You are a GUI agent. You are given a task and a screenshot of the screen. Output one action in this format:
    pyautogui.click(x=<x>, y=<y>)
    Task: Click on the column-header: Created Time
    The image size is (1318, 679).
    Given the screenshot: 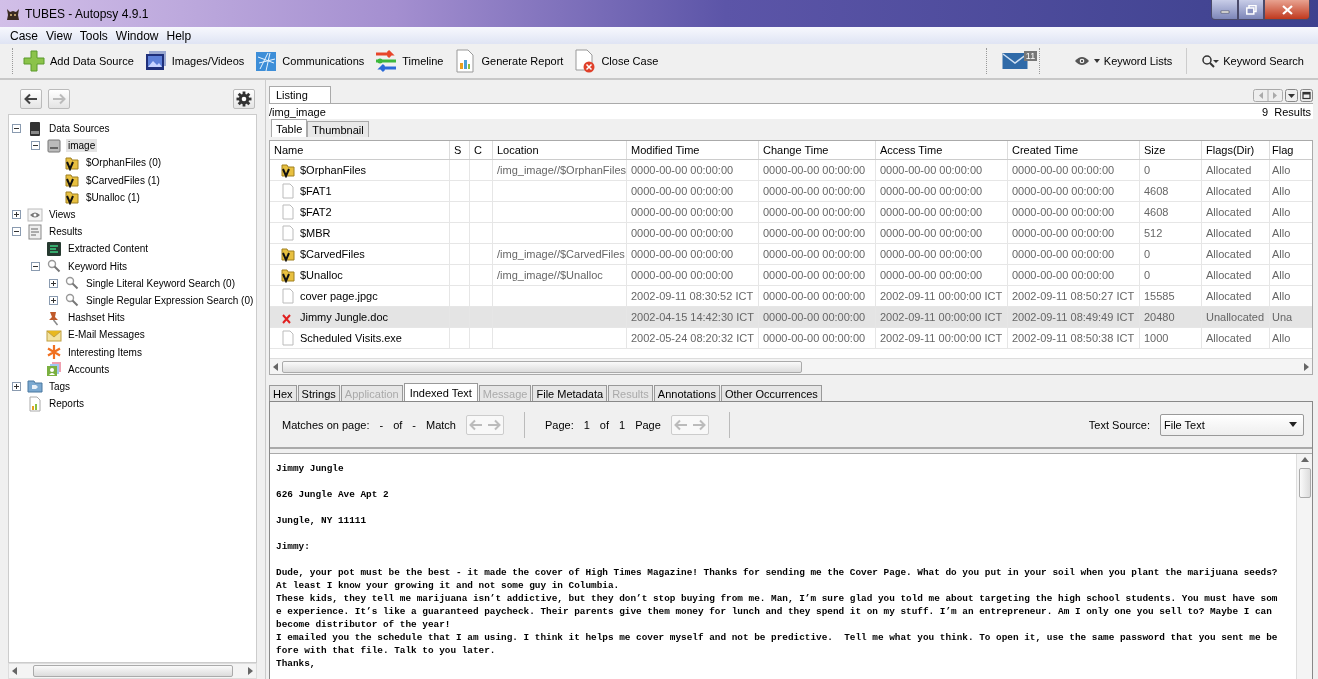 What is the action you would take?
    pyautogui.click(x=1074, y=150)
    